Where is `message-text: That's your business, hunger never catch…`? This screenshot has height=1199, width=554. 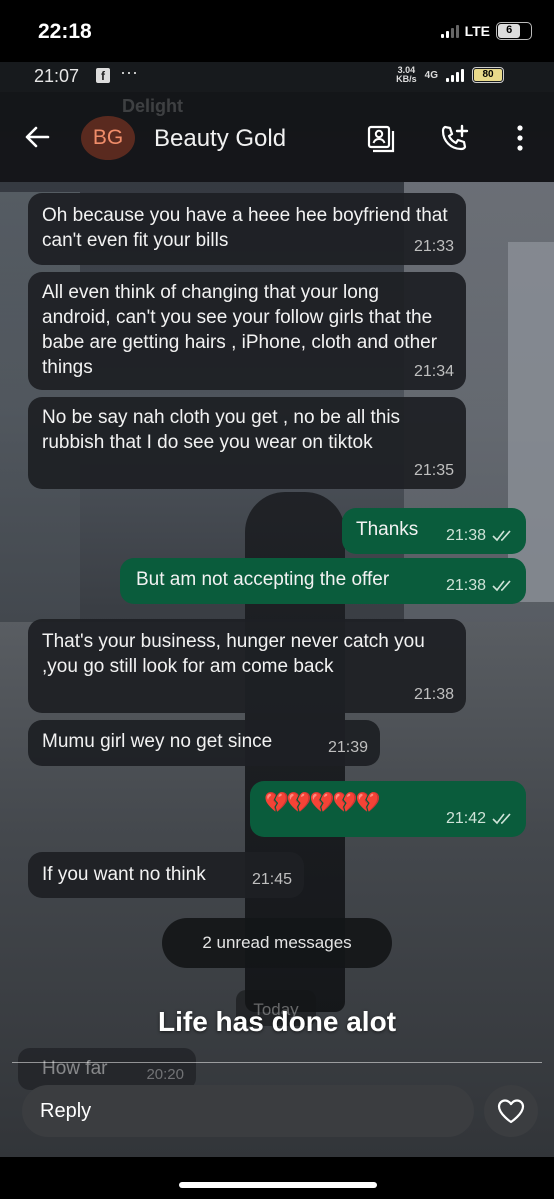
message-text: That's your business, hunger never catch… is located at coordinates (233, 654).